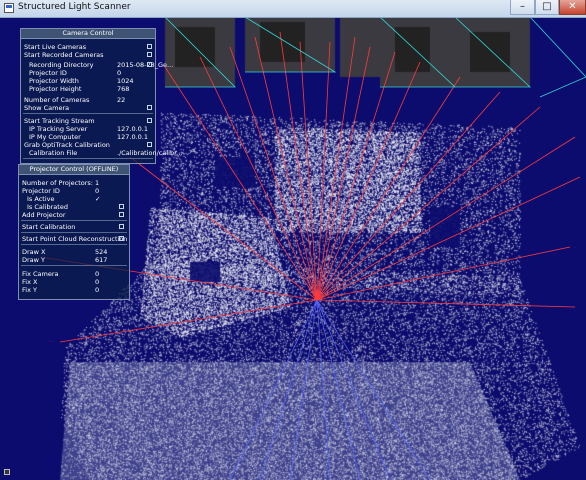  What do you see at coordinates (57, 183) in the screenshot?
I see `row-label: Number of Projectors:` at bounding box center [57, 183].